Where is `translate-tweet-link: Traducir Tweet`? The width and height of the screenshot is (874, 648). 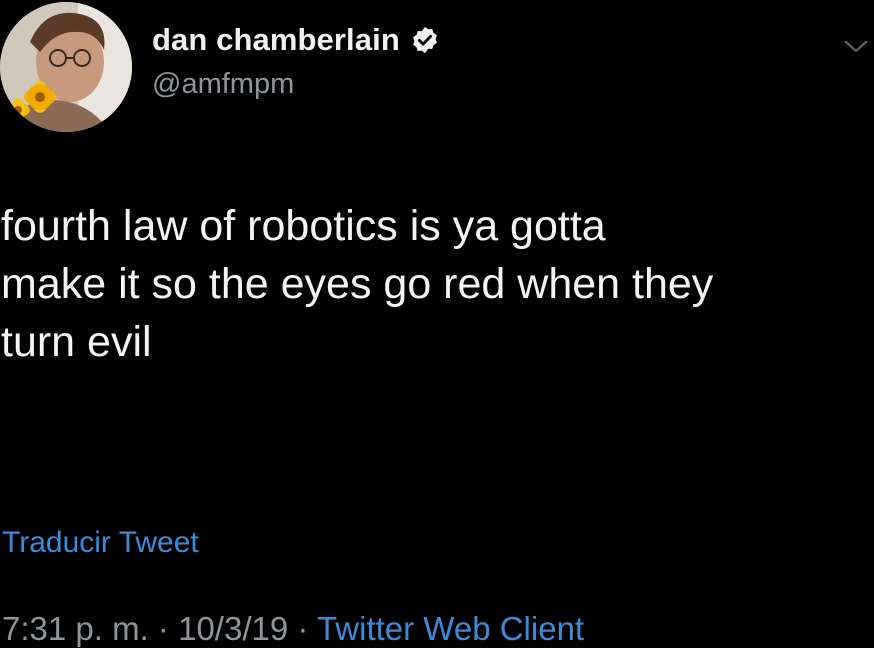 translate-tweet-link: Traducir Tweet is located at coordinates (100, 543).